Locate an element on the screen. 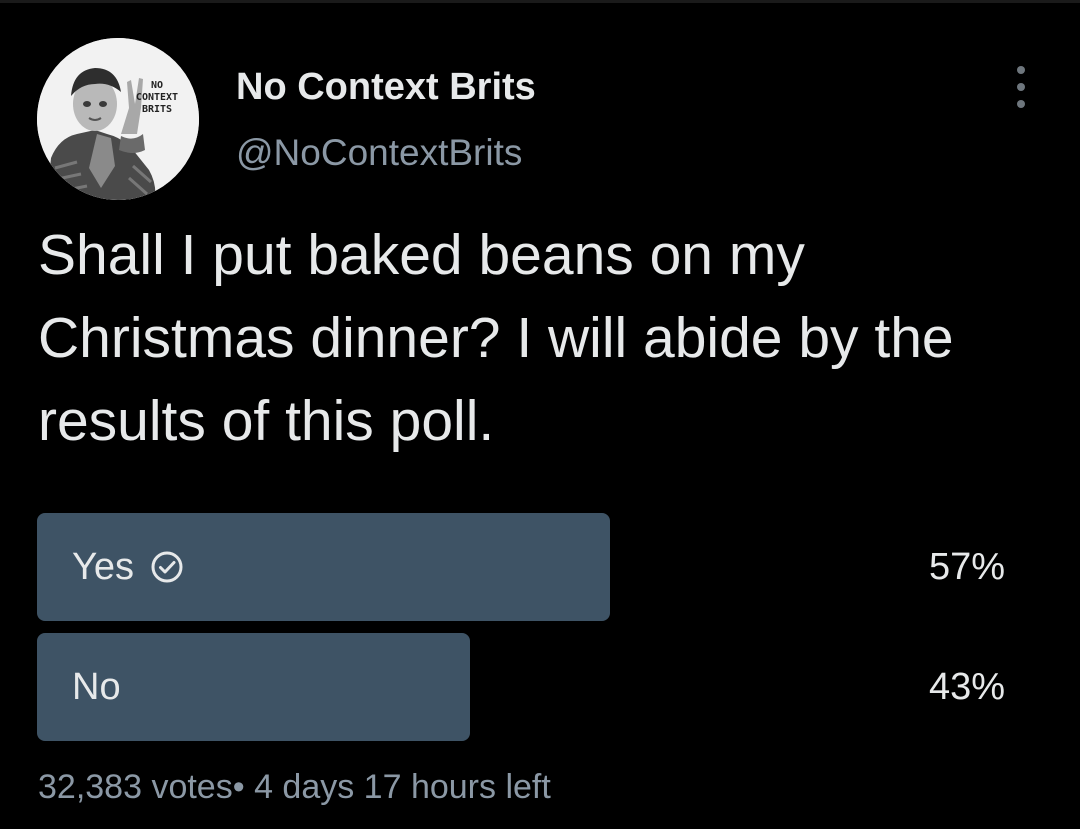  poll-option-no: No 43% is located at coordinates (521, 687).